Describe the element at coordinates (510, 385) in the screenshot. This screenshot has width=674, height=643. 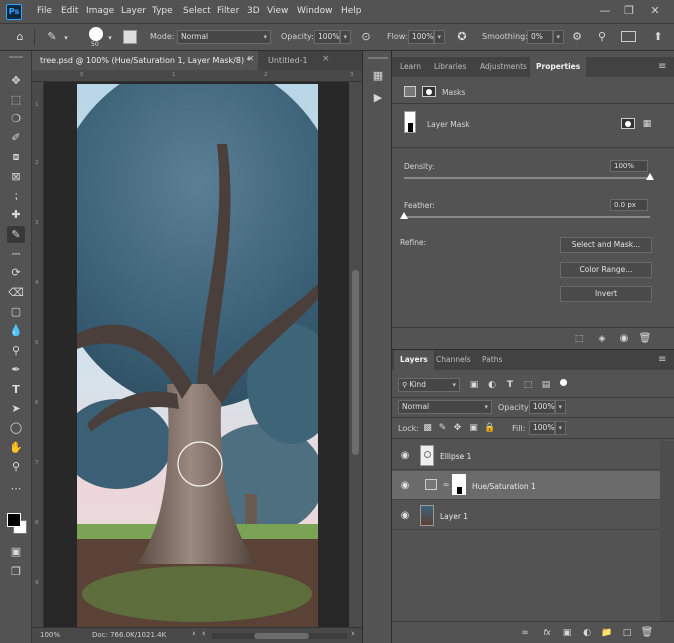
I see `filter-type-icon: T` at that location.